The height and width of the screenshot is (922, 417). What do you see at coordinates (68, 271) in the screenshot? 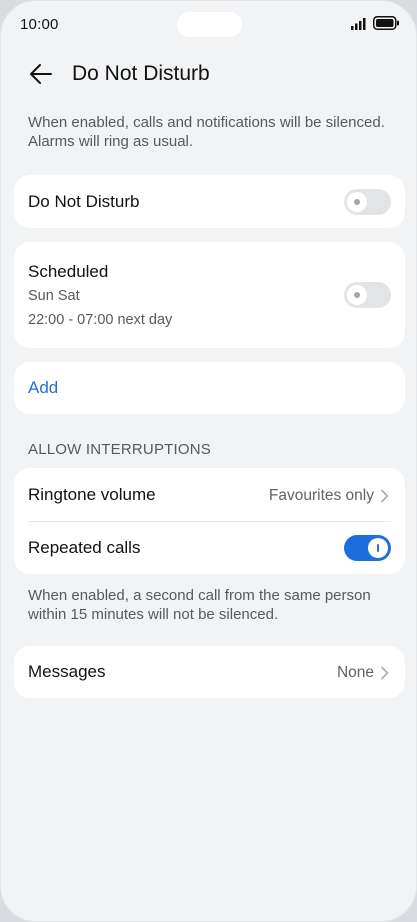
I see `scheduled-label: Scheduled` at bounding box center [68, 271].